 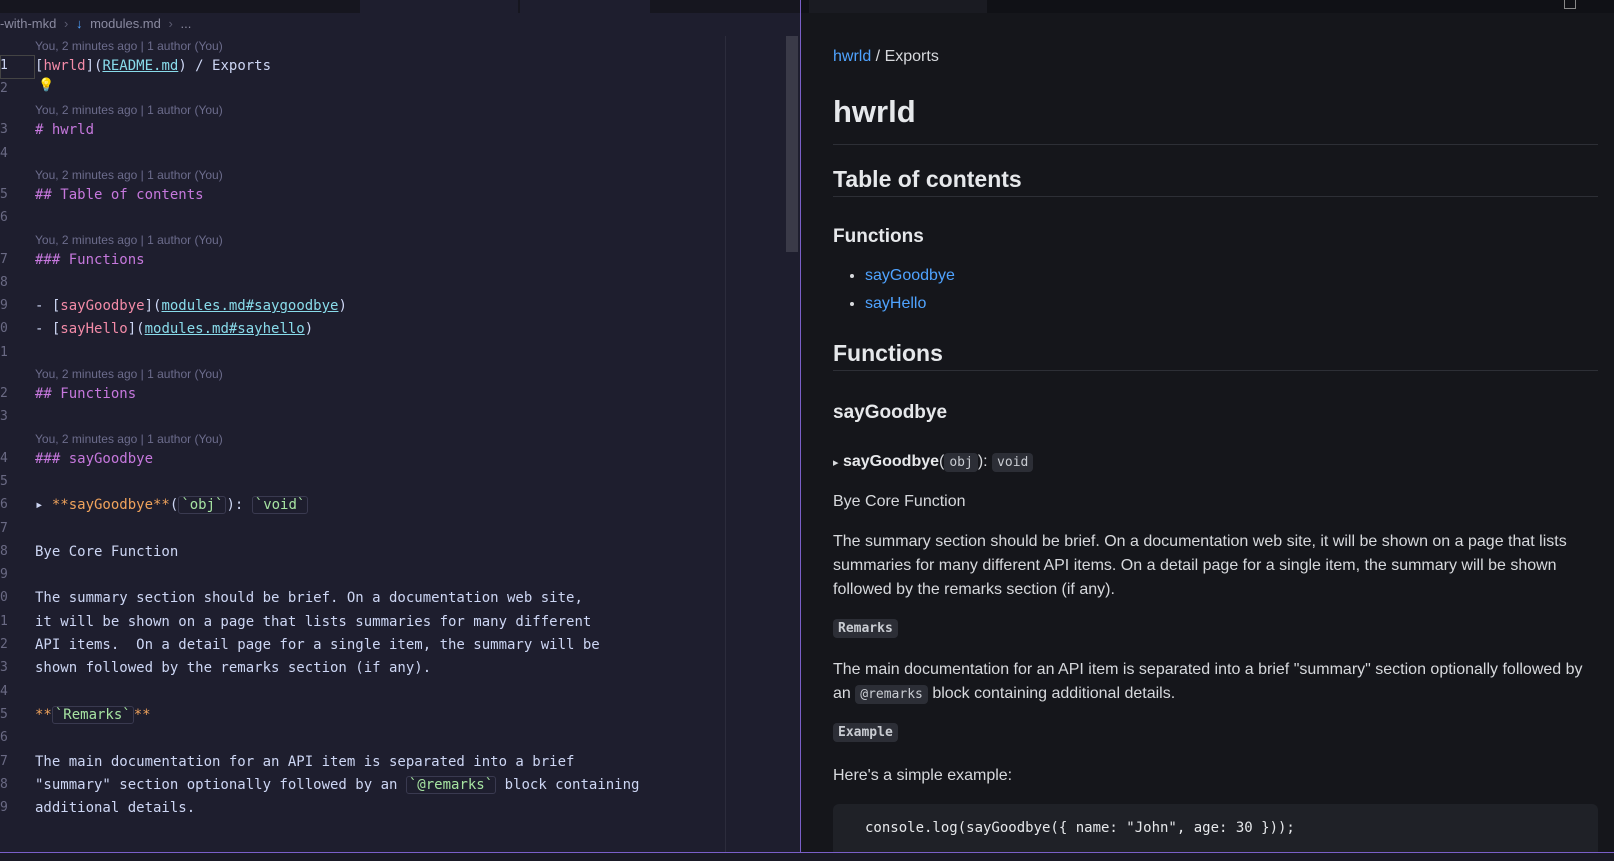 I want to click on remarks-code: Remarks, so click(x=865, y=628).